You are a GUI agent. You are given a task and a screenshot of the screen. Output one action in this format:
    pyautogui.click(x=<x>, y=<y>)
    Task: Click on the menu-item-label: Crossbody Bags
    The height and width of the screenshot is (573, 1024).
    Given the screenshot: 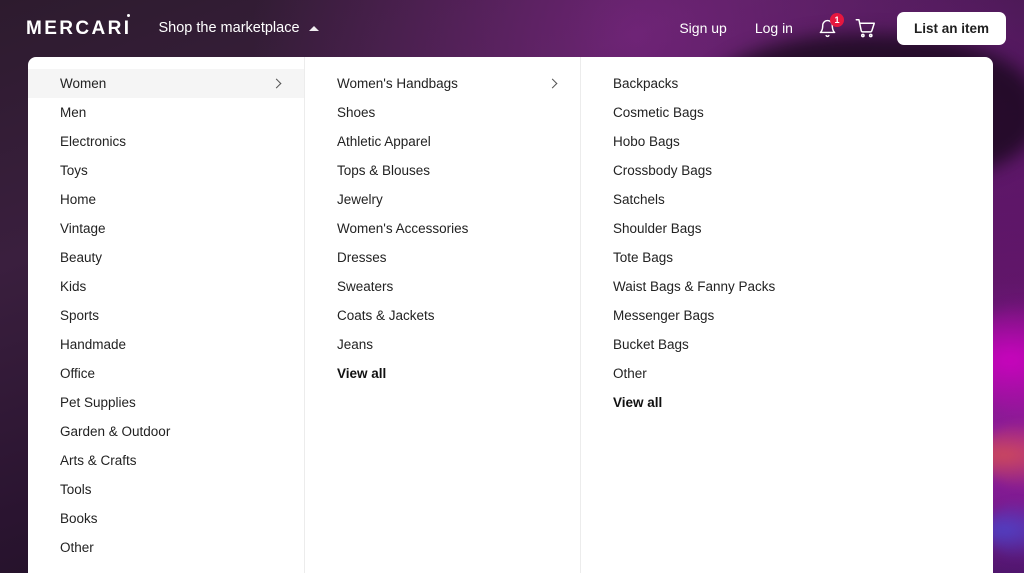 What is the action you would take?
    pyautogui.click(x=663, y=170)
    